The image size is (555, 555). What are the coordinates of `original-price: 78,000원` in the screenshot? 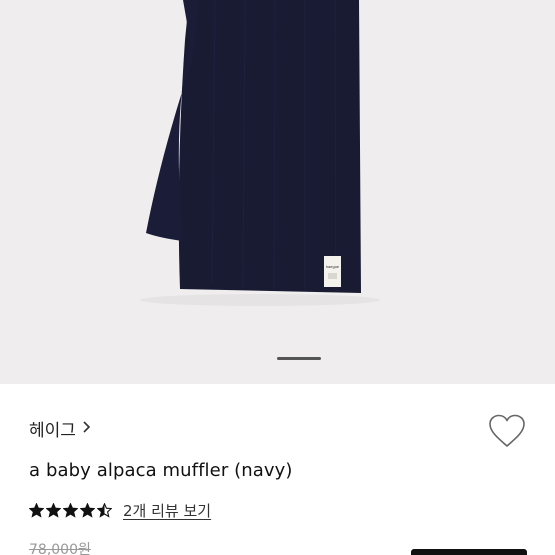 It's located at (60, 548).